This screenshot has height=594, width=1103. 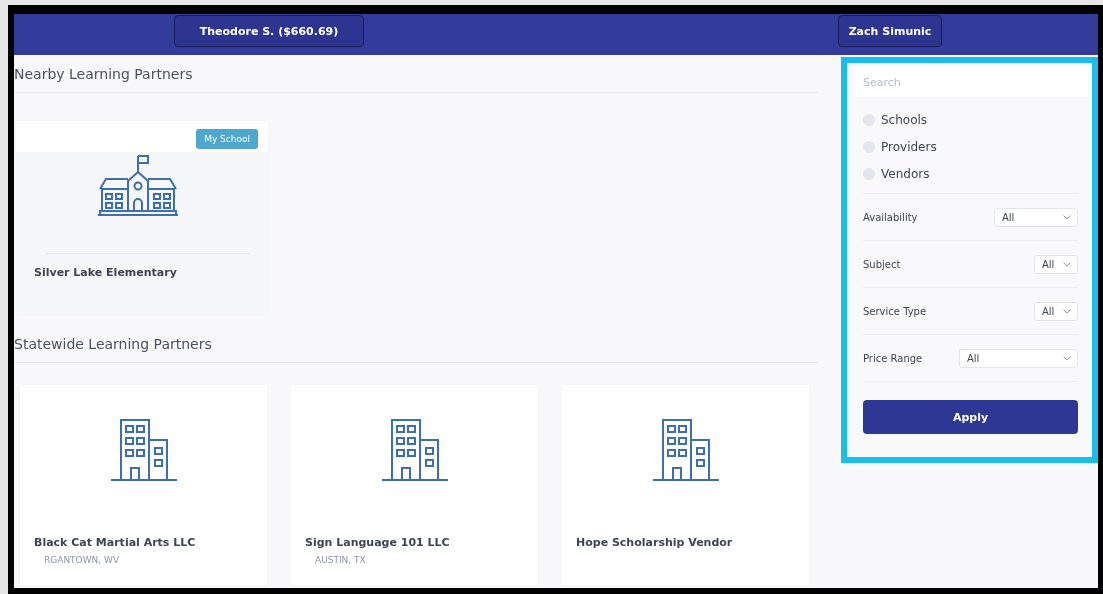 I want to click on account-button: Theodore S. ($660.69), so click(x=269, y=31).